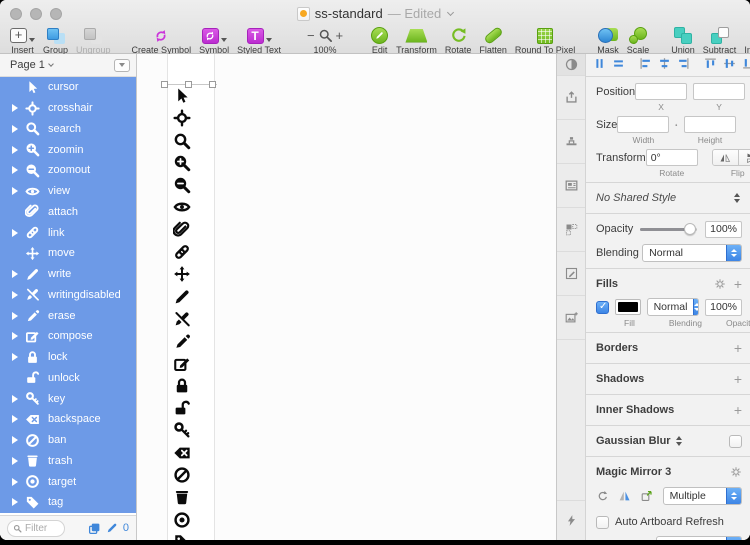 Image resolution: width=750 pixels, height=545 pixels. I want to click on toolbar-item-subtract: Subtract, so click(719, 41).